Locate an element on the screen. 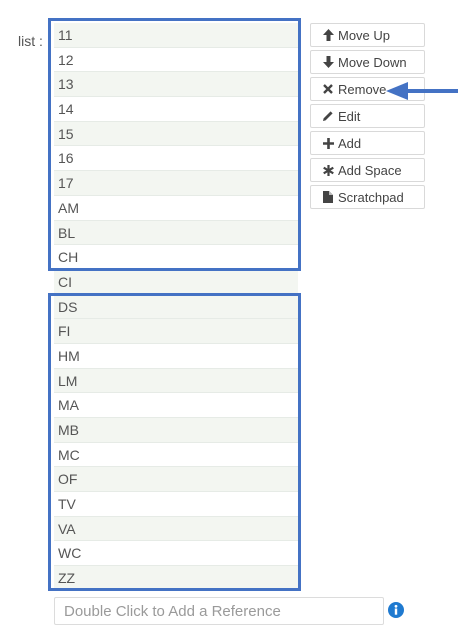  list-item: BL is located at coordinates (176, 233).